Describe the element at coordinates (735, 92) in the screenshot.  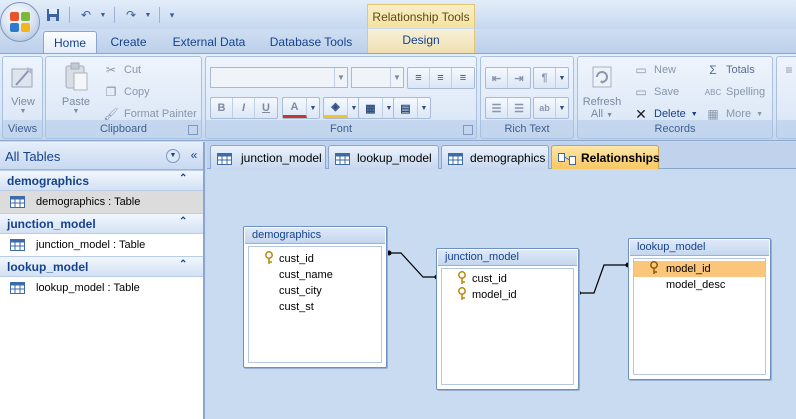
I see `spelling-button: ABC Spelling` at that location.